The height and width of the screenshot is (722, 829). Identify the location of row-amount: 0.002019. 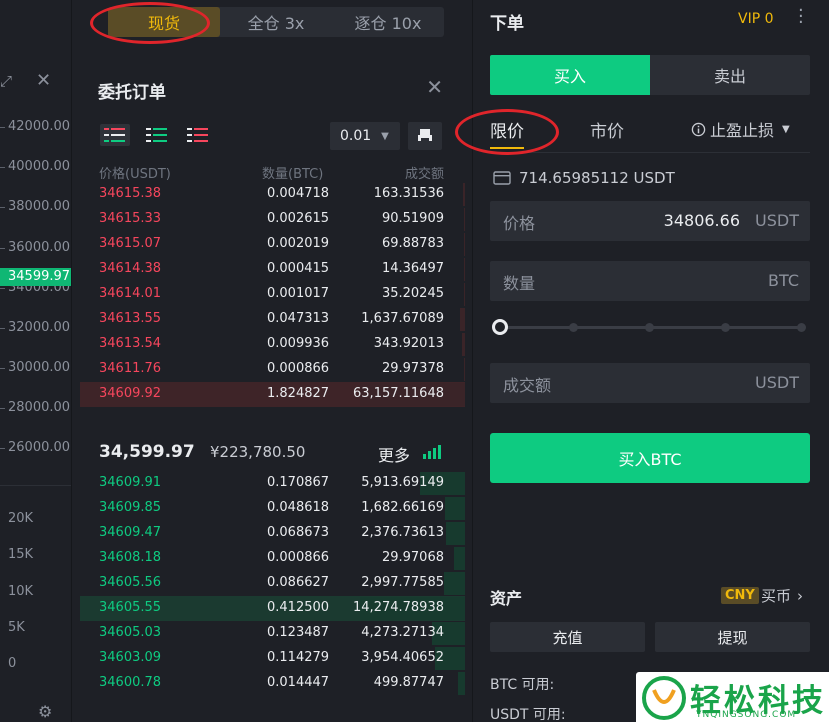
(298, 243).